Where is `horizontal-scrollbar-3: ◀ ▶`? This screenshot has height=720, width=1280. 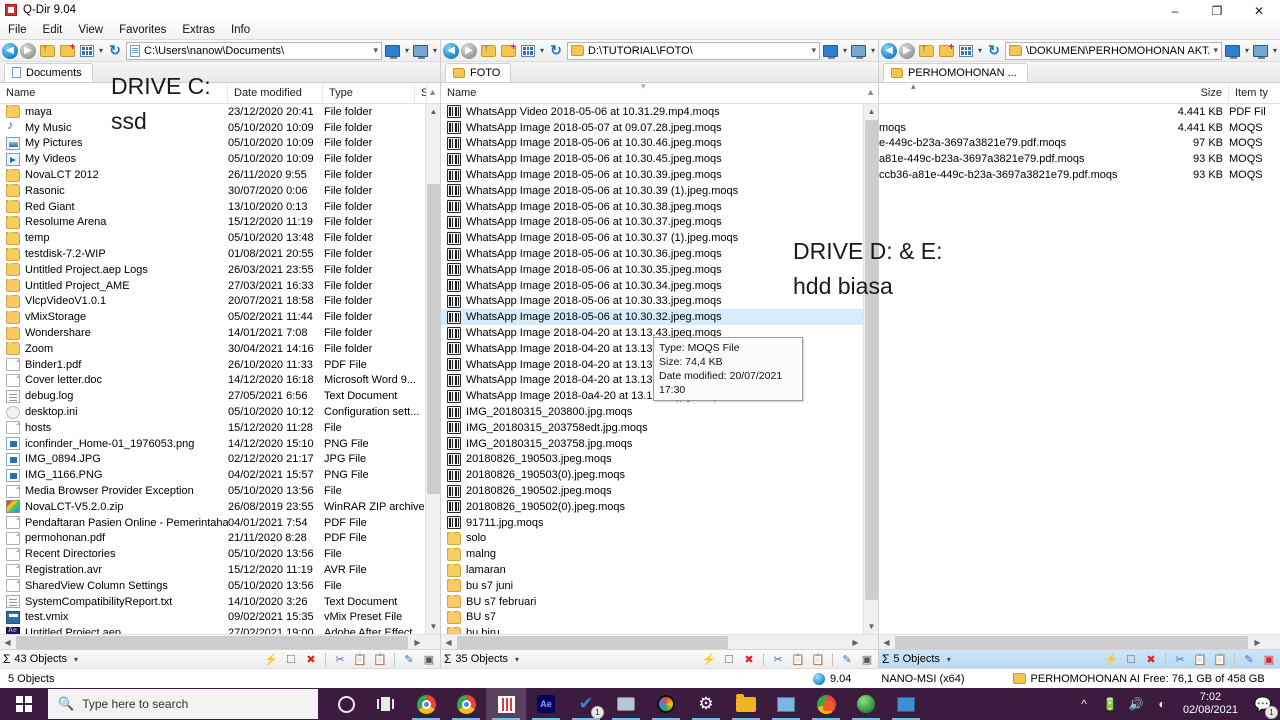 horizontal-scrollbar-3: ◀ ▶ is located at coordinates (1079, 641).